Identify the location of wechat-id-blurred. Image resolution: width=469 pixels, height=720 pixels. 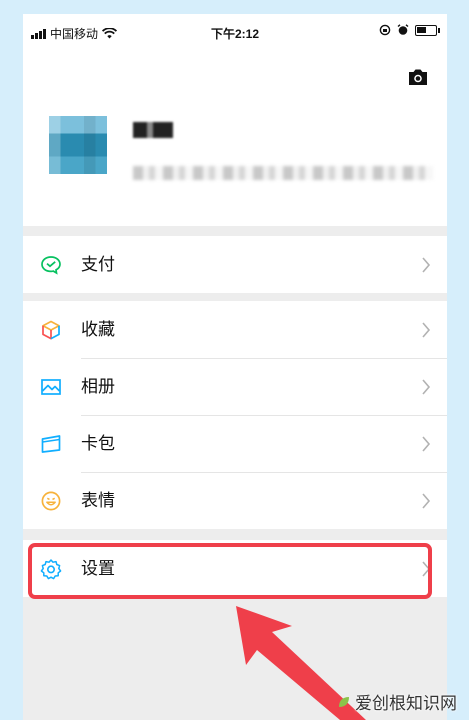
(283, 173).